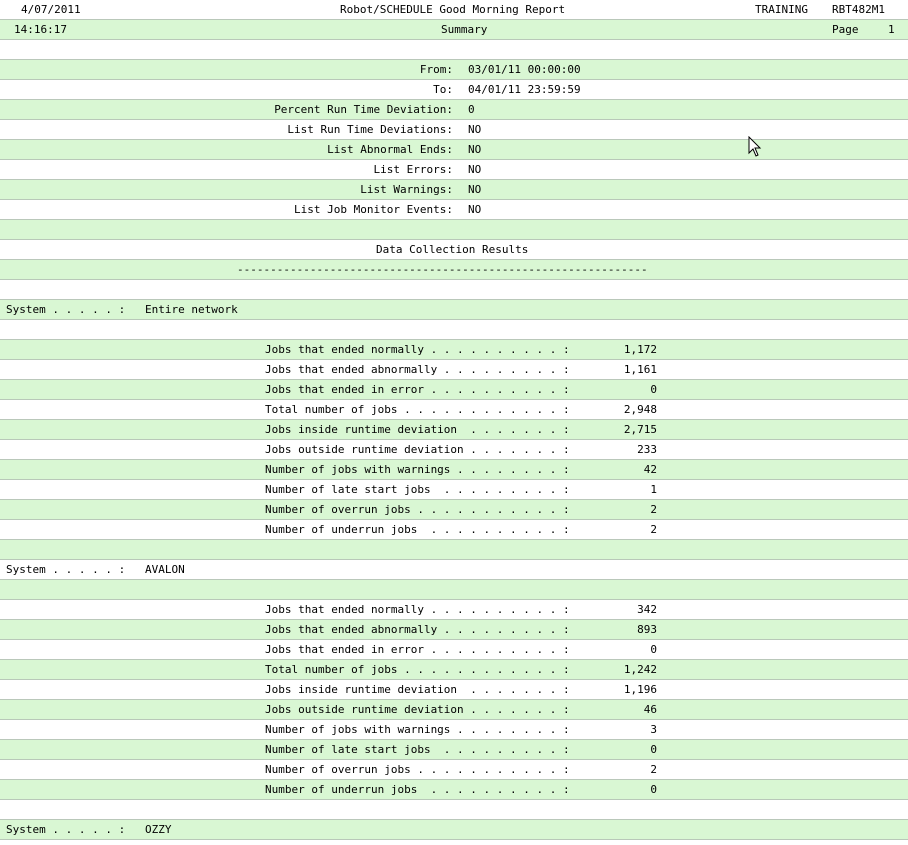  I want to click on report-subtitle: Summary, so click(464, 29).